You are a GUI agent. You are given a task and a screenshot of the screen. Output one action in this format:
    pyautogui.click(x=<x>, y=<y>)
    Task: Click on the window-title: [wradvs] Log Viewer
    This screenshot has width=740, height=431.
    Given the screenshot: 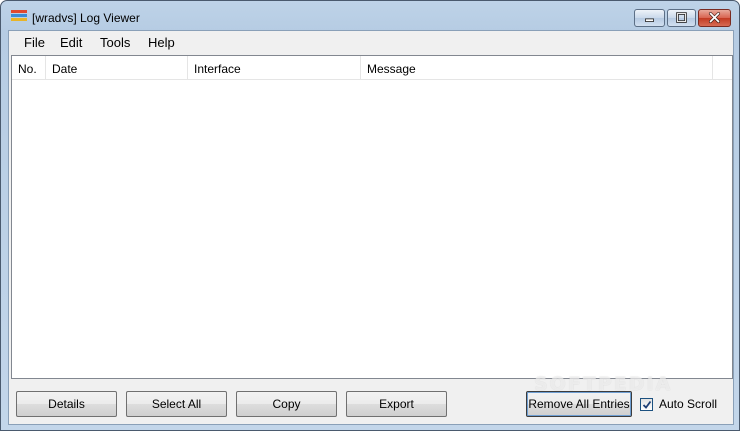 What is the action you would take?
    pyautogui.click(x=86, y=18)
    